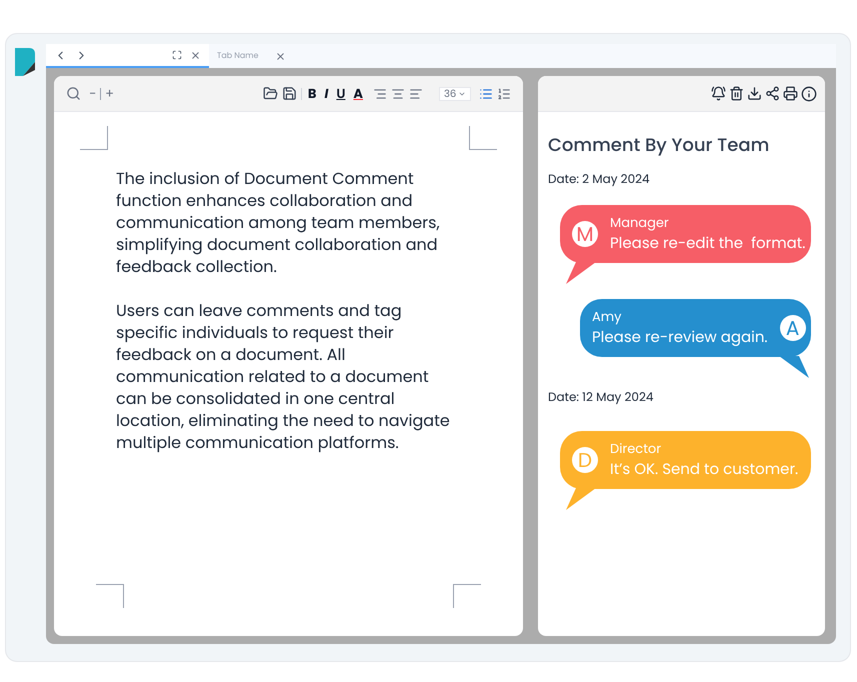 This screenshot has height=682, width=857. Describe the element at coordinates (680, 337) in the screenshot. I see `comment-text: Please re-review again.` at that location.